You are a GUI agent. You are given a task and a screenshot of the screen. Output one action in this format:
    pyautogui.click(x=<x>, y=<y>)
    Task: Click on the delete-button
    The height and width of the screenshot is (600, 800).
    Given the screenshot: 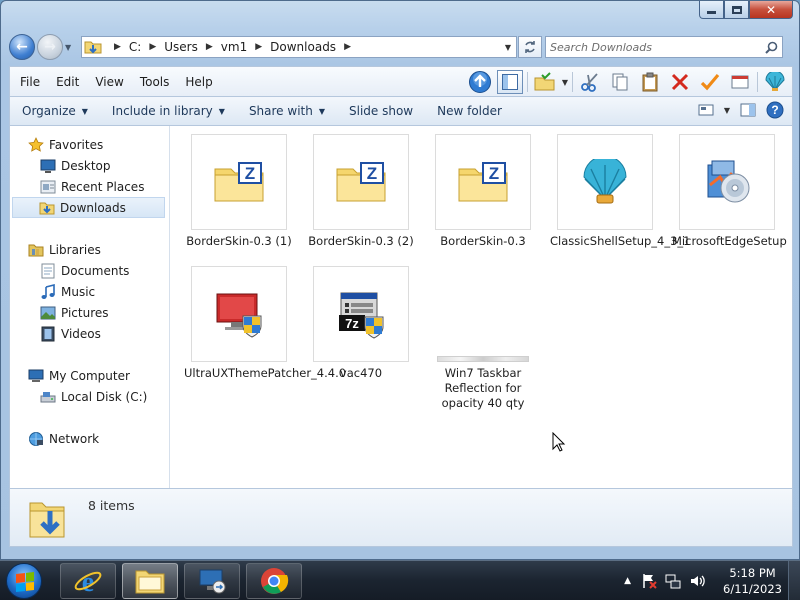 What is the action you would take?
    pyautogui.click(x=680, y=82)
    